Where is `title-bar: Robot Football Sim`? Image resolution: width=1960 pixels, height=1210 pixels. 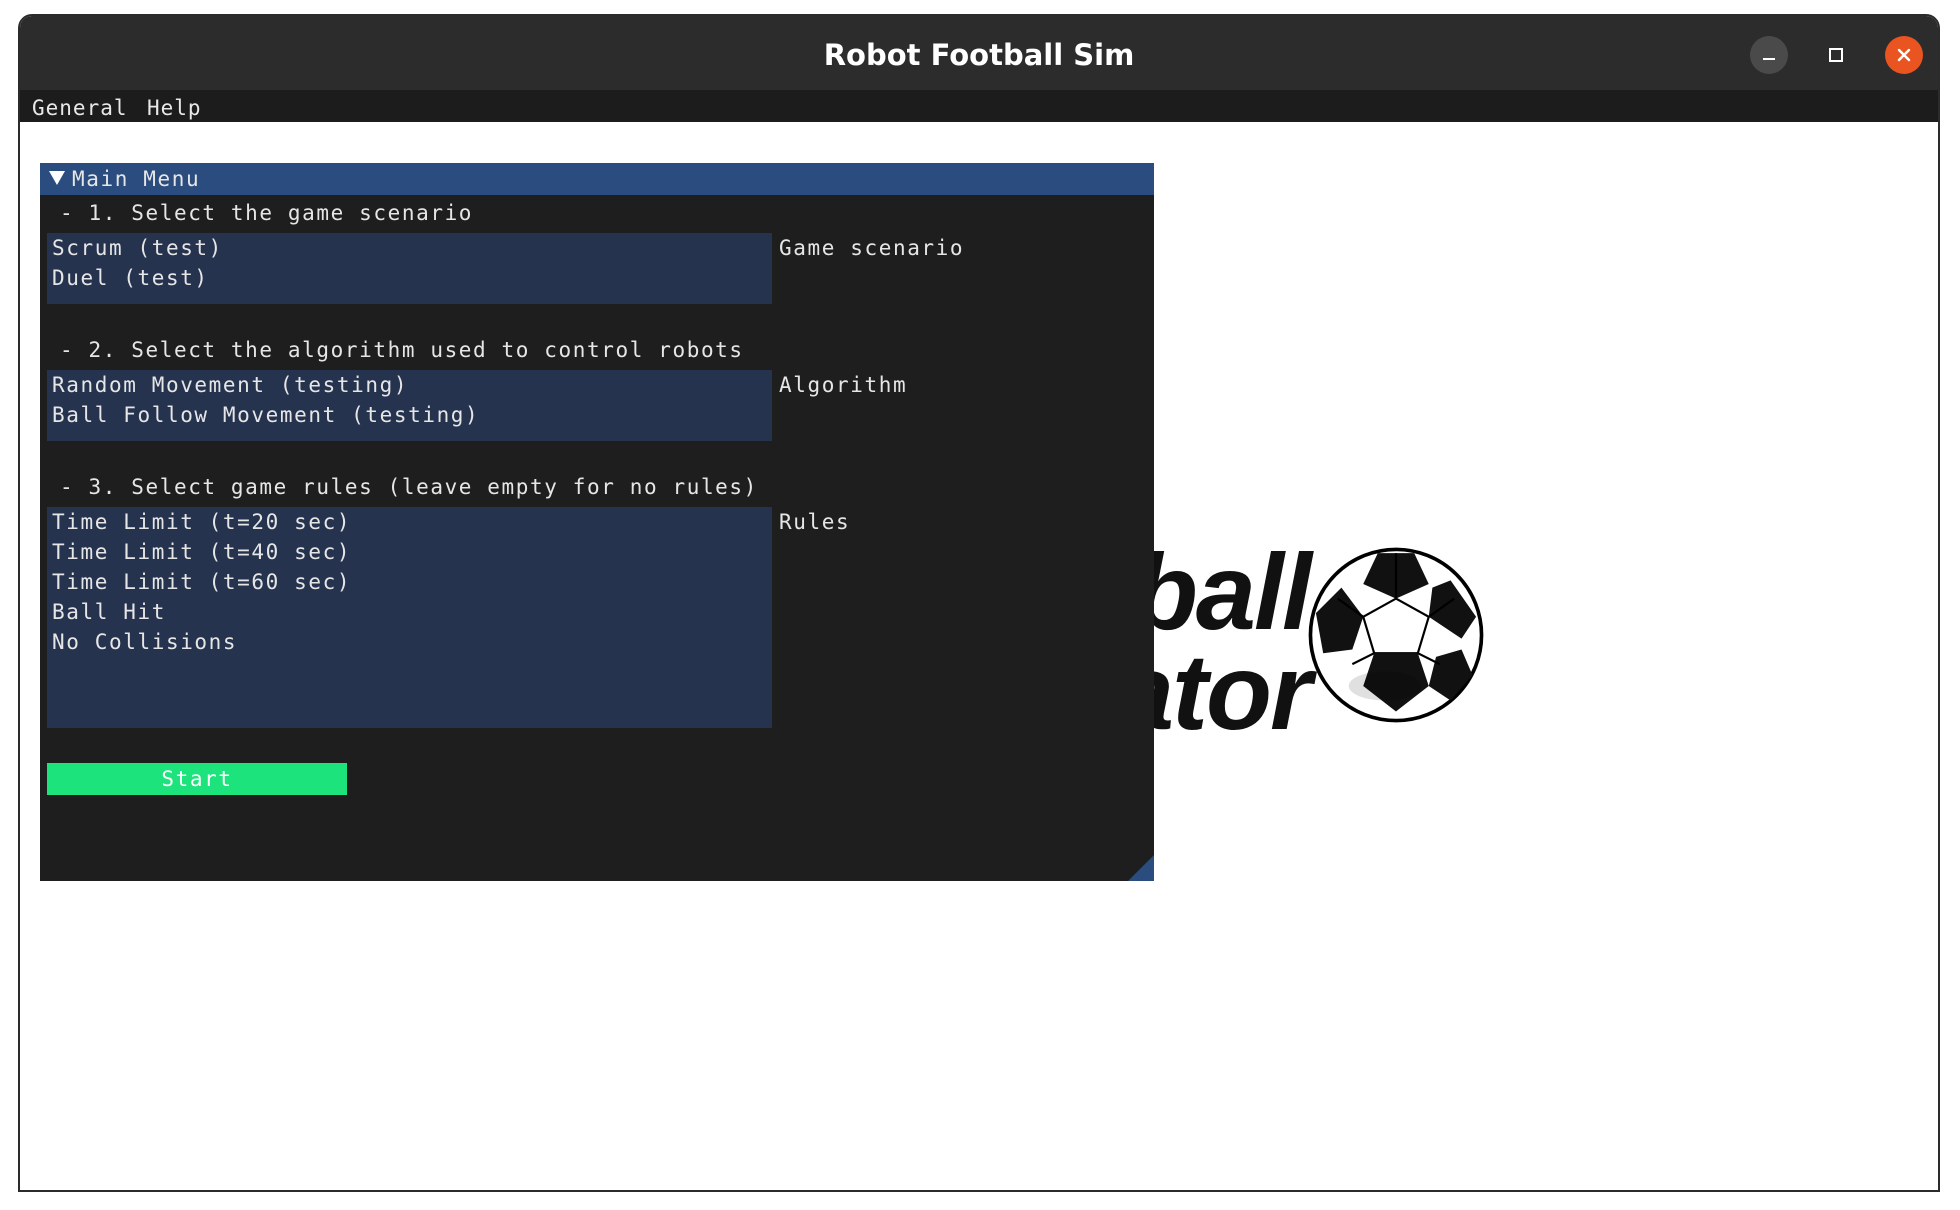
title-bar: Robot Football Sim is located at coordinates (979, 53).